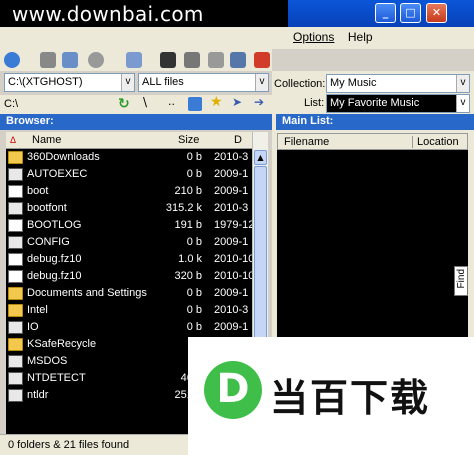 The height and width of the screenshot is (455, 474). What do you see at coordinates (260, 157) in the screenshot?
I see `scroll-up-button: ▲` at bounding box center [260, 157].